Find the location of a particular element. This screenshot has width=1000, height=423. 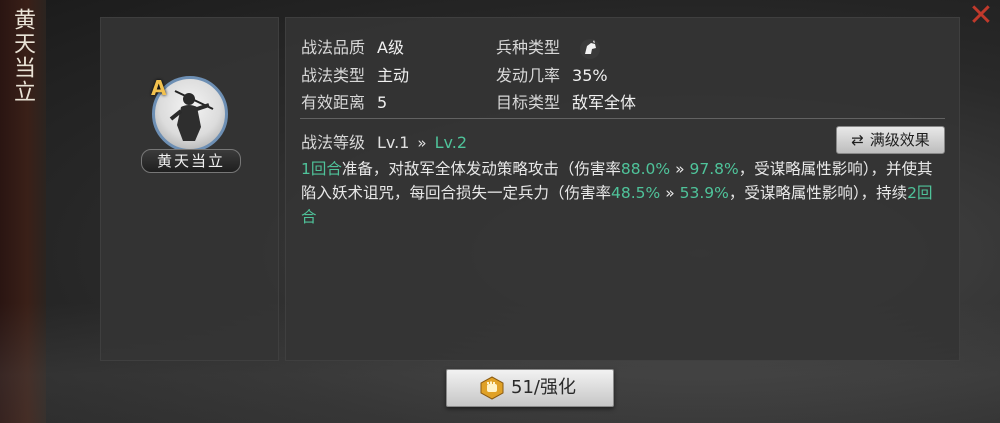

max-level-effect-button: ⇄ 满级效果 is located at coordinates (890, 140).